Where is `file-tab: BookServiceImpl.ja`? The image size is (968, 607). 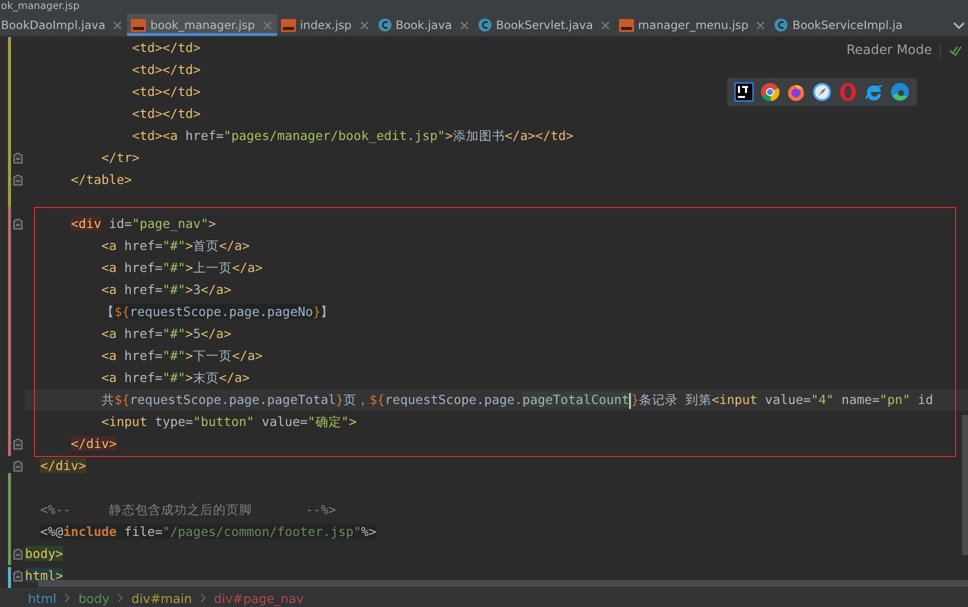 file-tab: BookServiceImpl.ja is located at coordinates (839, 25).